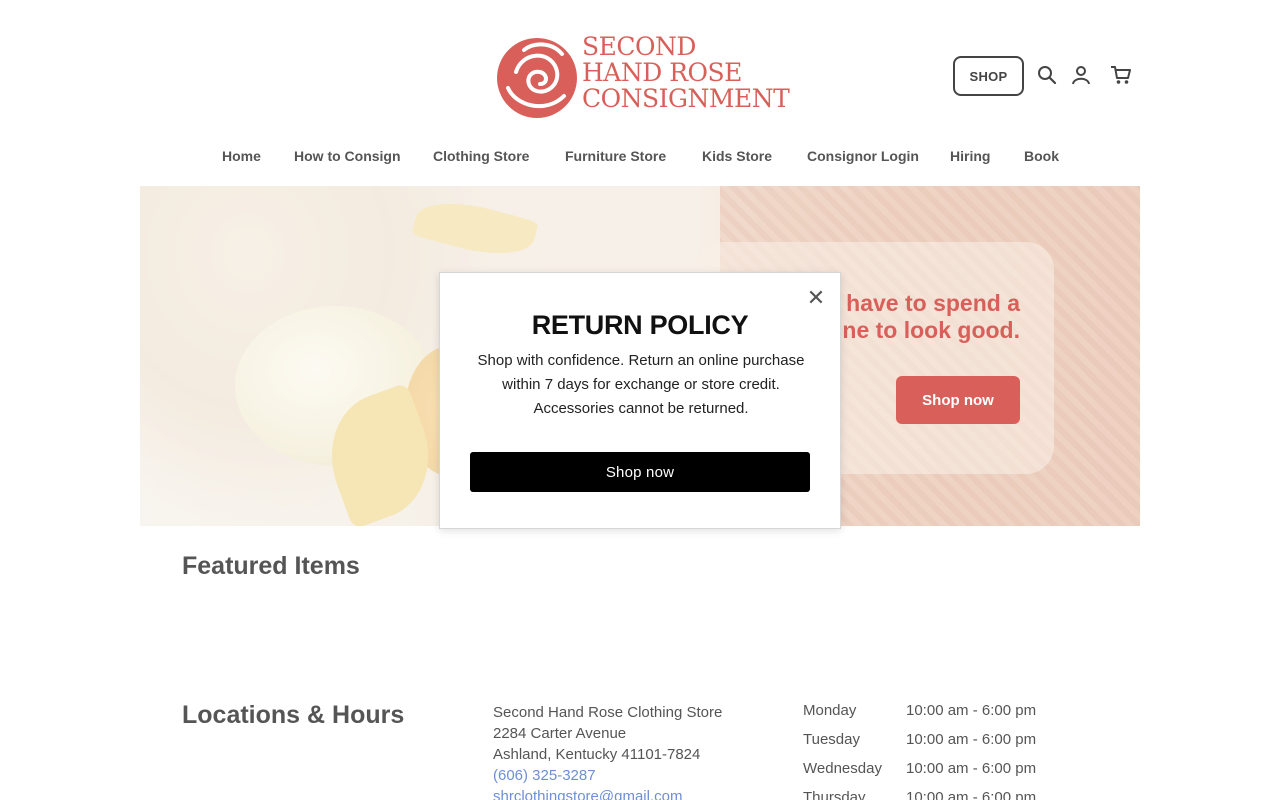  Describe the element at coordinates (816, 298) in the screenshot. I see `close-icon: ✕` at that location.